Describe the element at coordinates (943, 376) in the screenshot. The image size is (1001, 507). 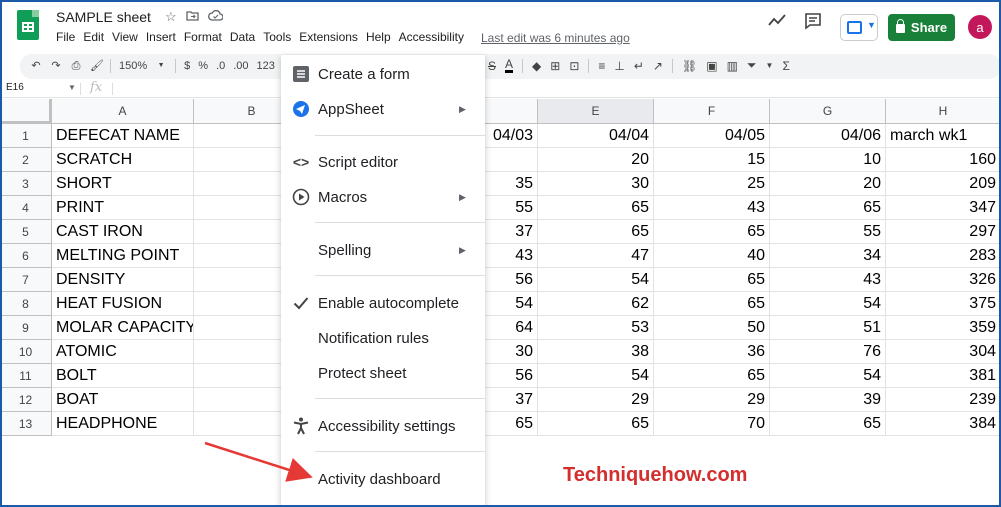
I see `table-cell: 381` at that location.